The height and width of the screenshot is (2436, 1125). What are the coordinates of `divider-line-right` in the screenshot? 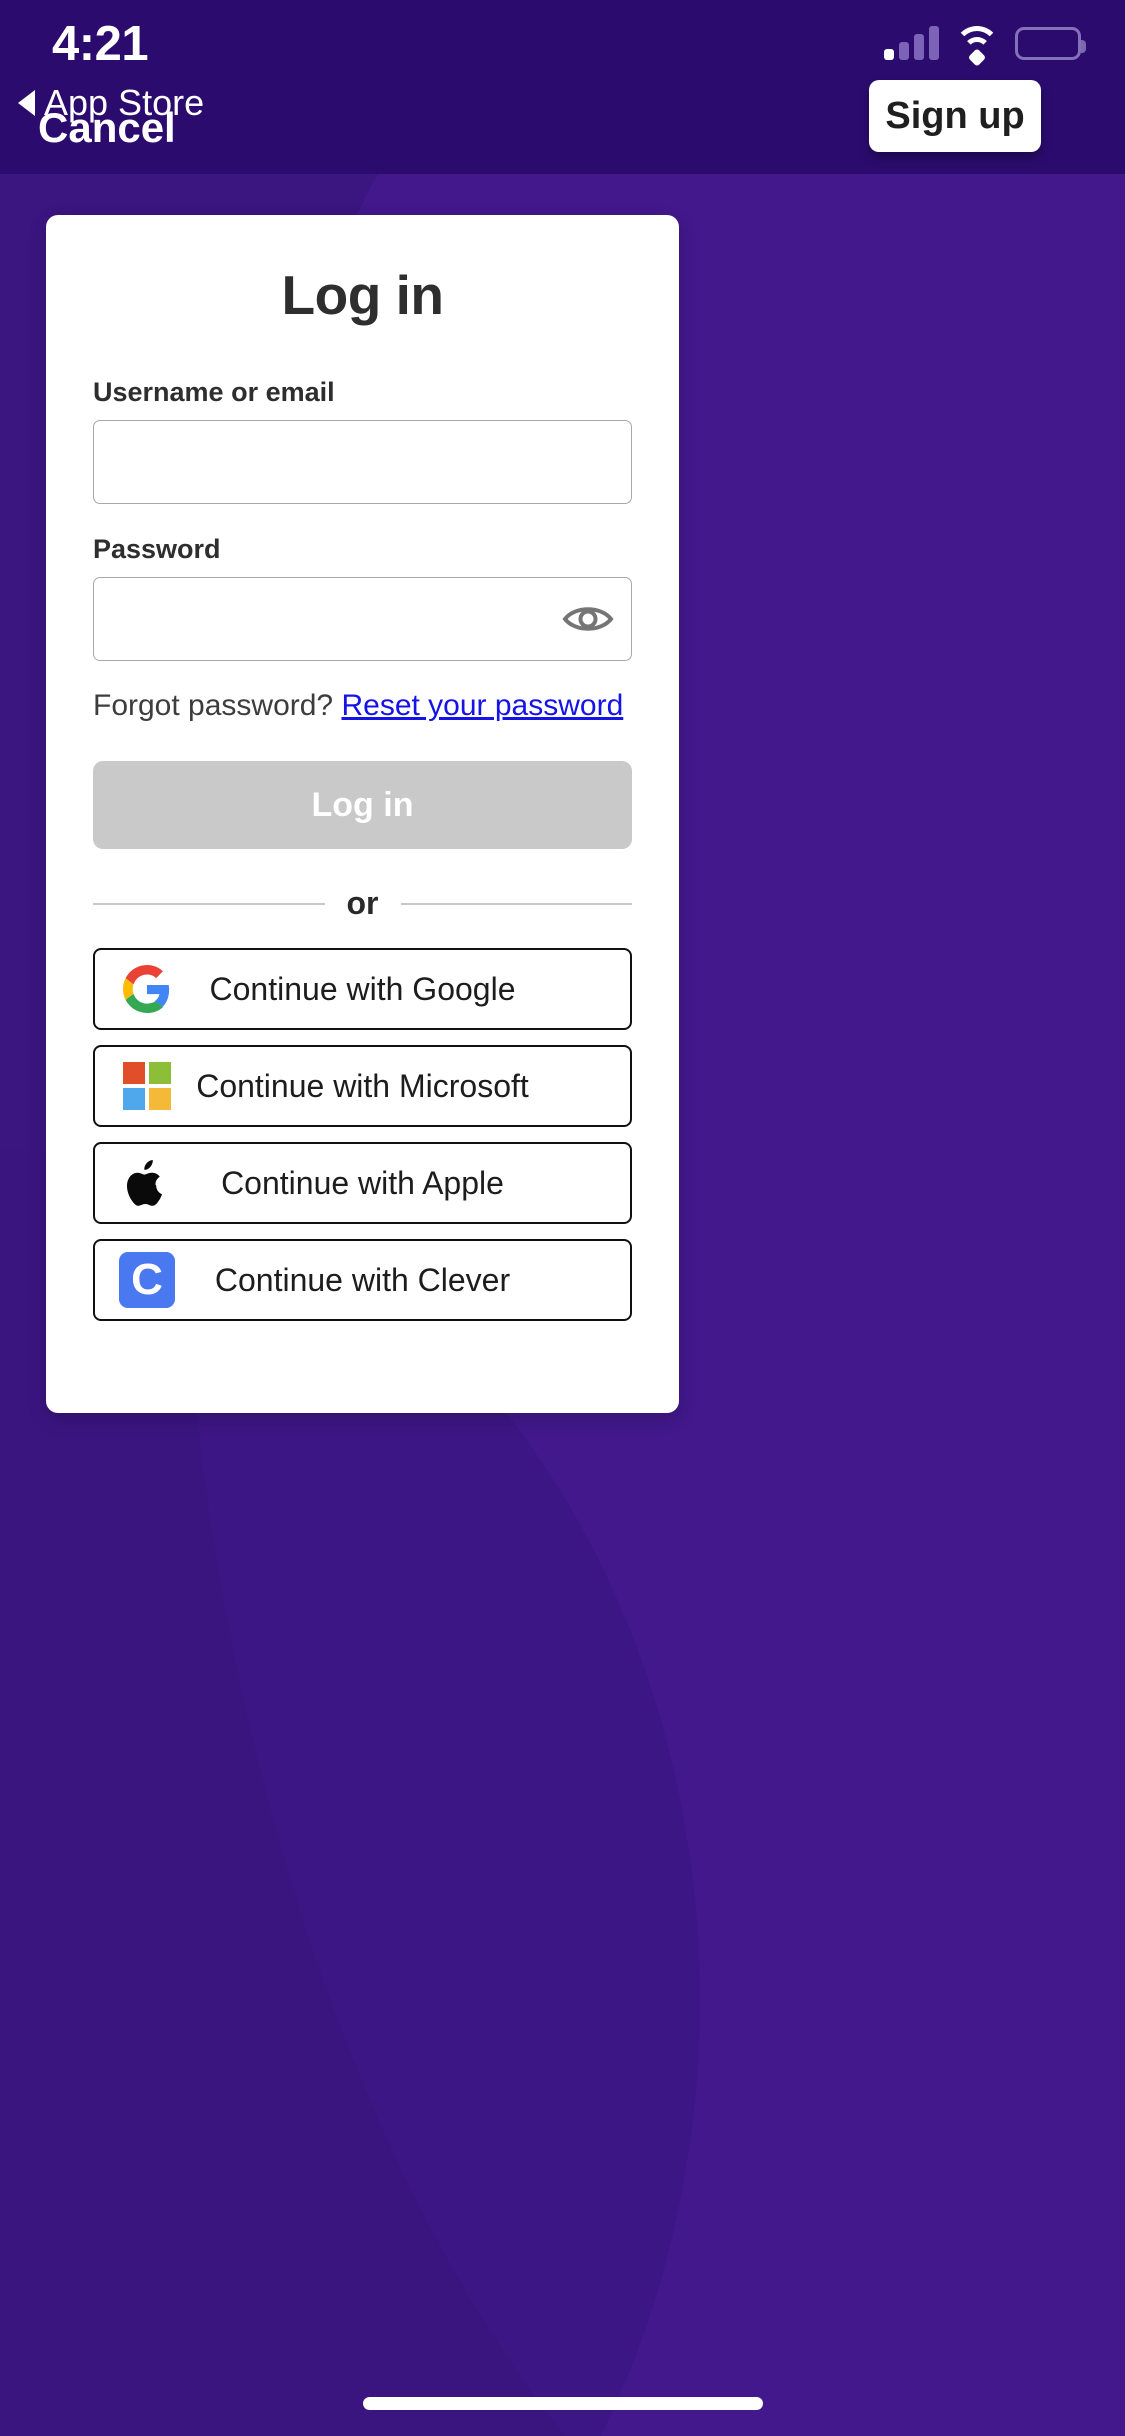 It's located at (516, 903).